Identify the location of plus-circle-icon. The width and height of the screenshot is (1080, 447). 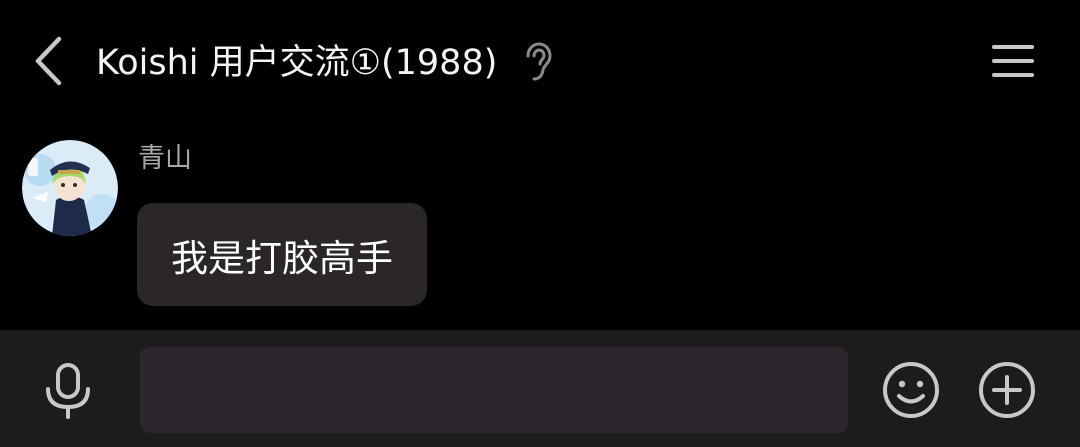
(1007, 390).